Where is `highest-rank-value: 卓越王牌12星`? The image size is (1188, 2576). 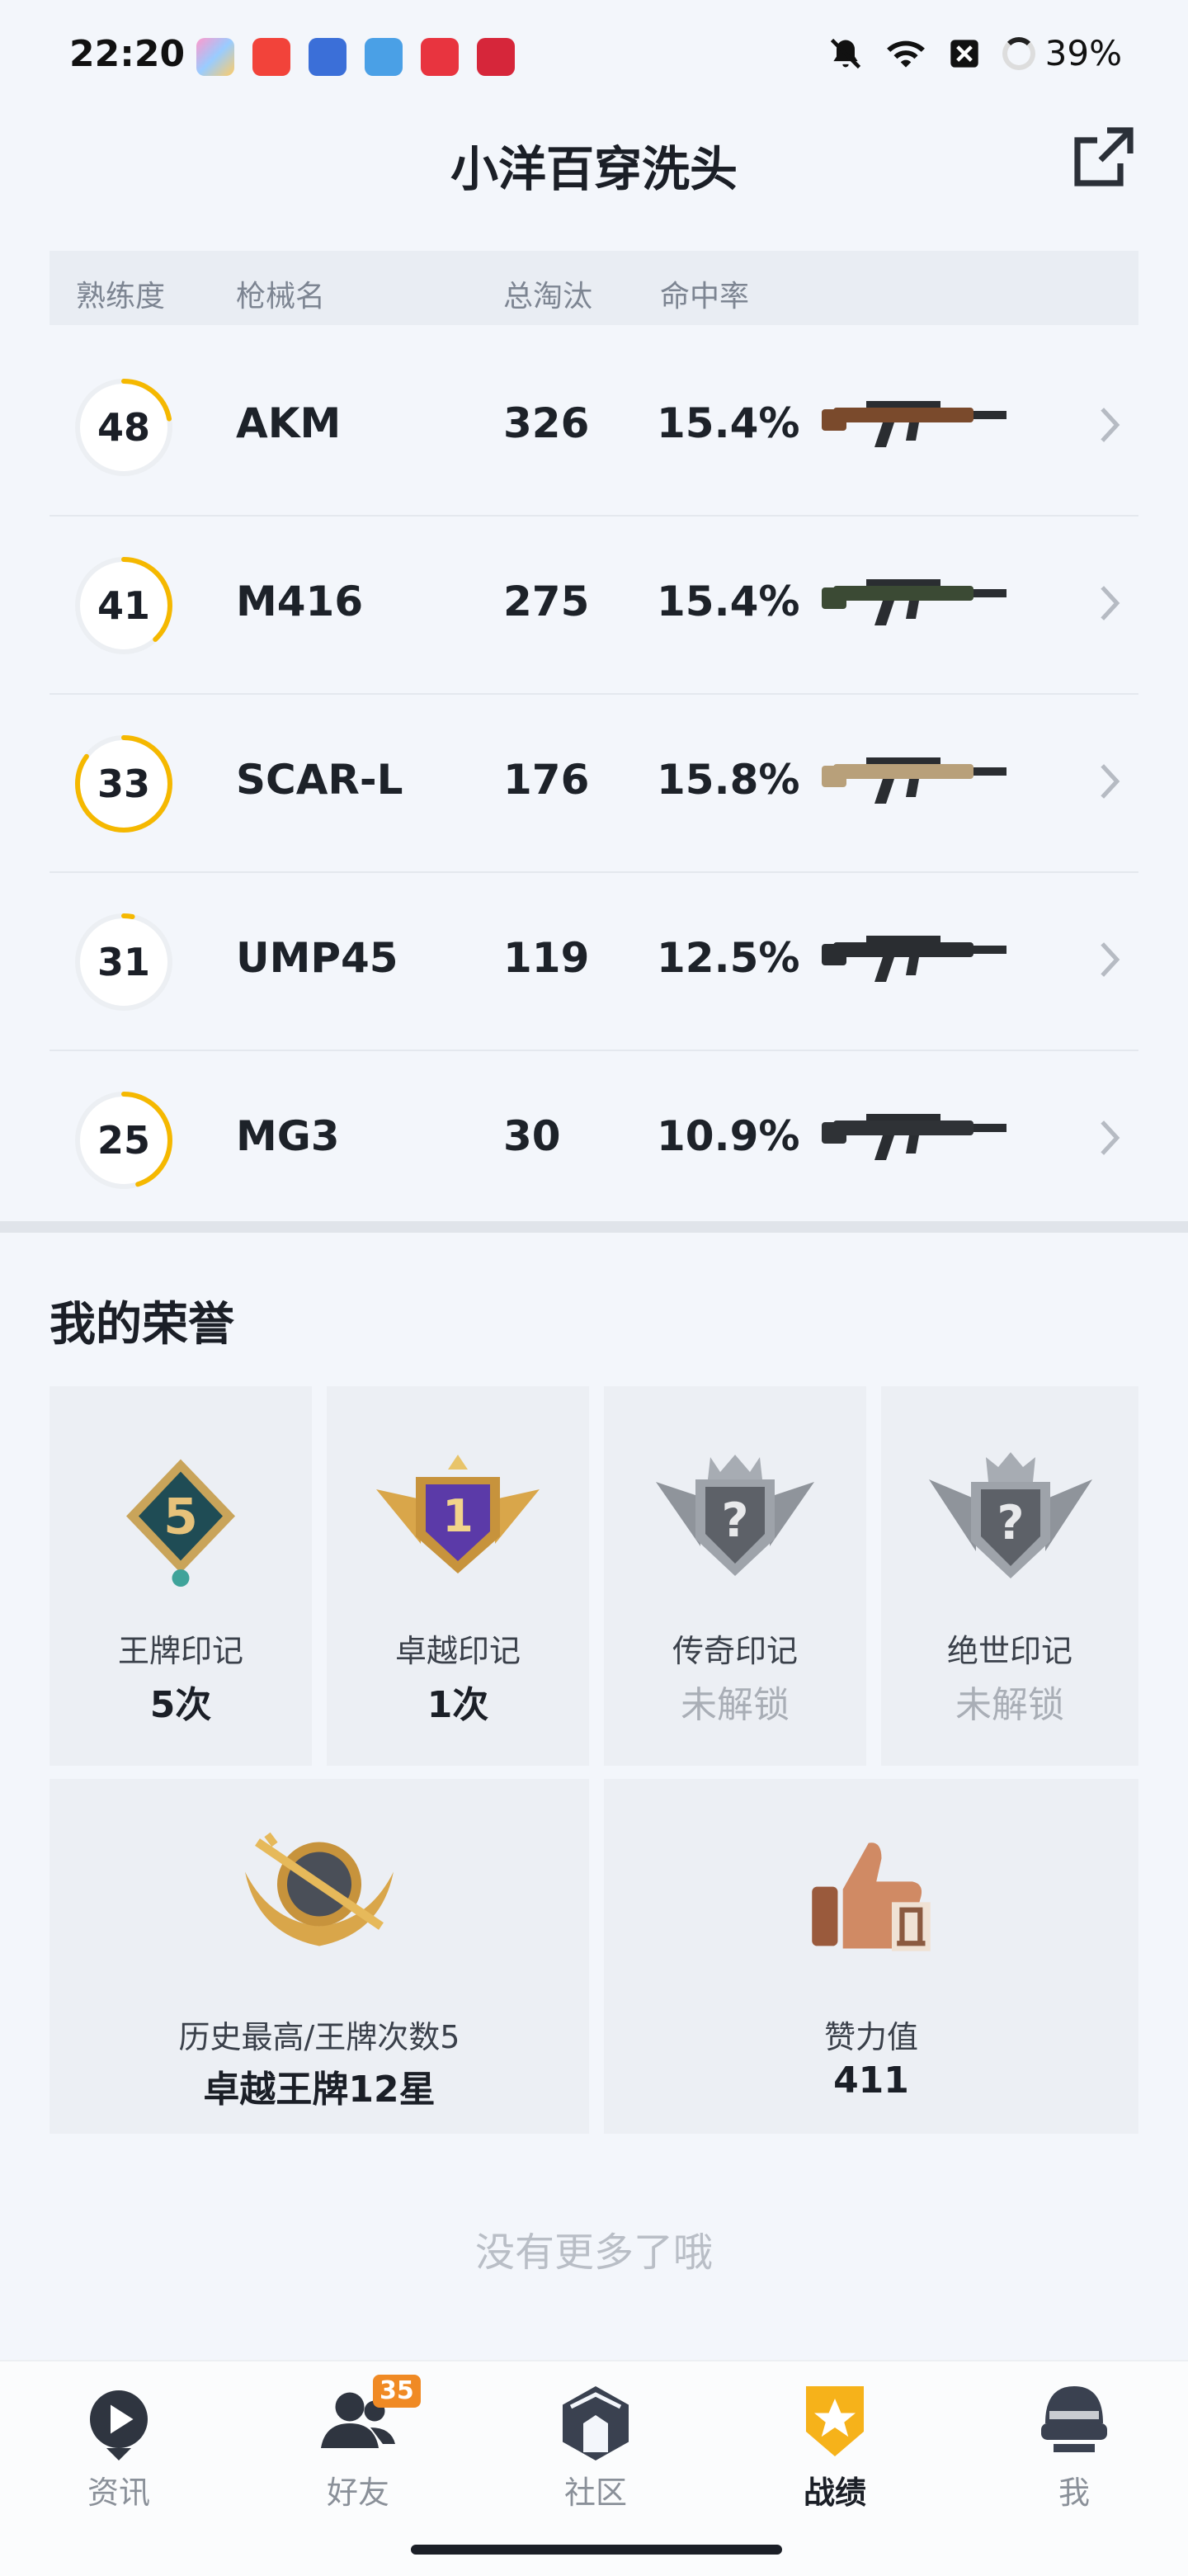 highest-rank-value: 卓越王牌12星 is located at coordinates (319, 2090).